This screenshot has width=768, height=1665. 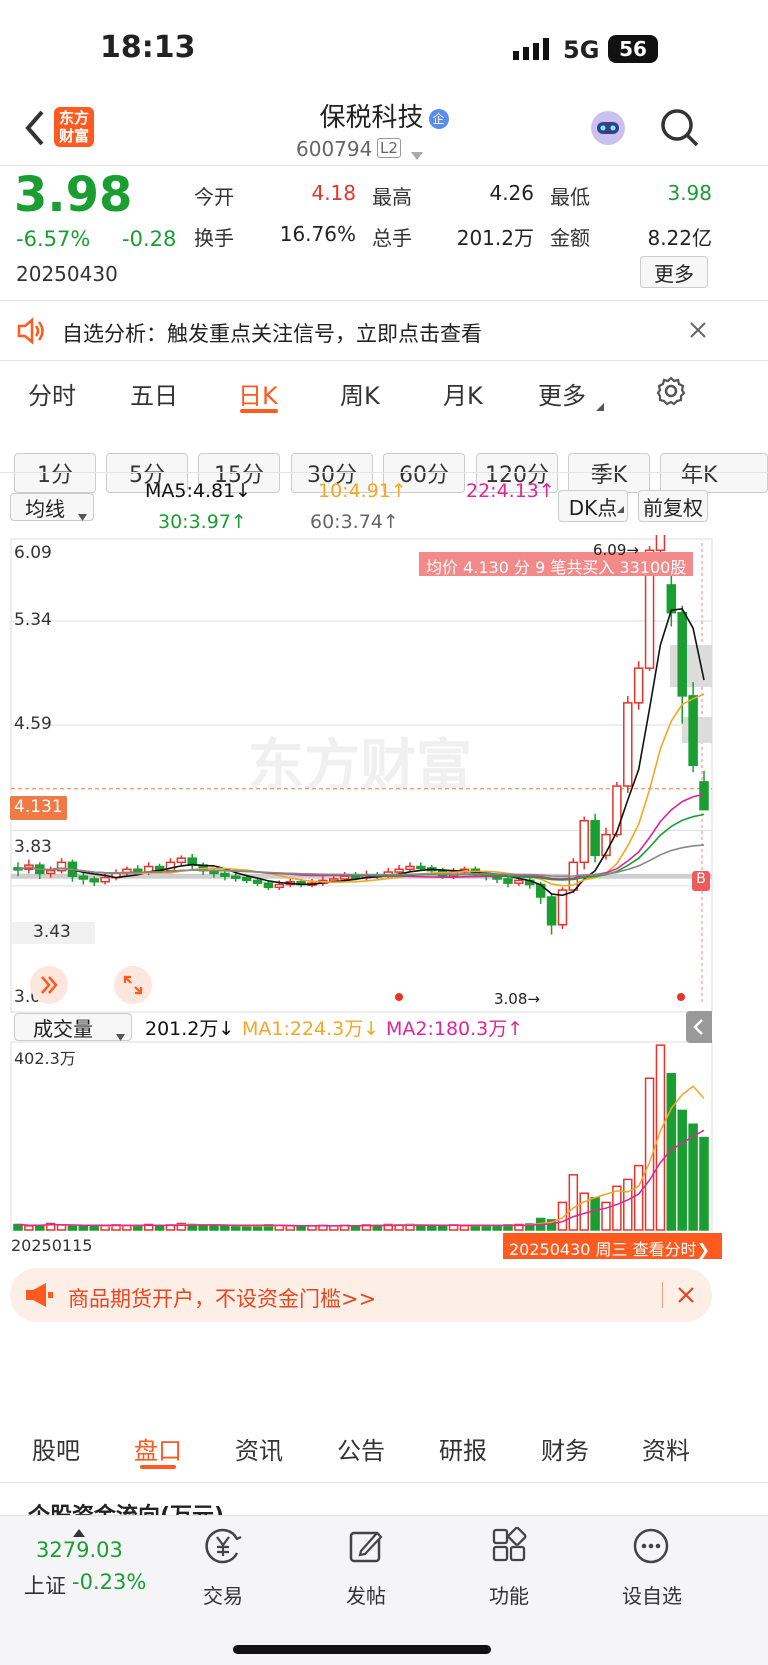 What do you see at coordinates (652, 1594) in the screenshot?
I see `add-watchlist-label: 设自选` at bounding box center [652, 1594].